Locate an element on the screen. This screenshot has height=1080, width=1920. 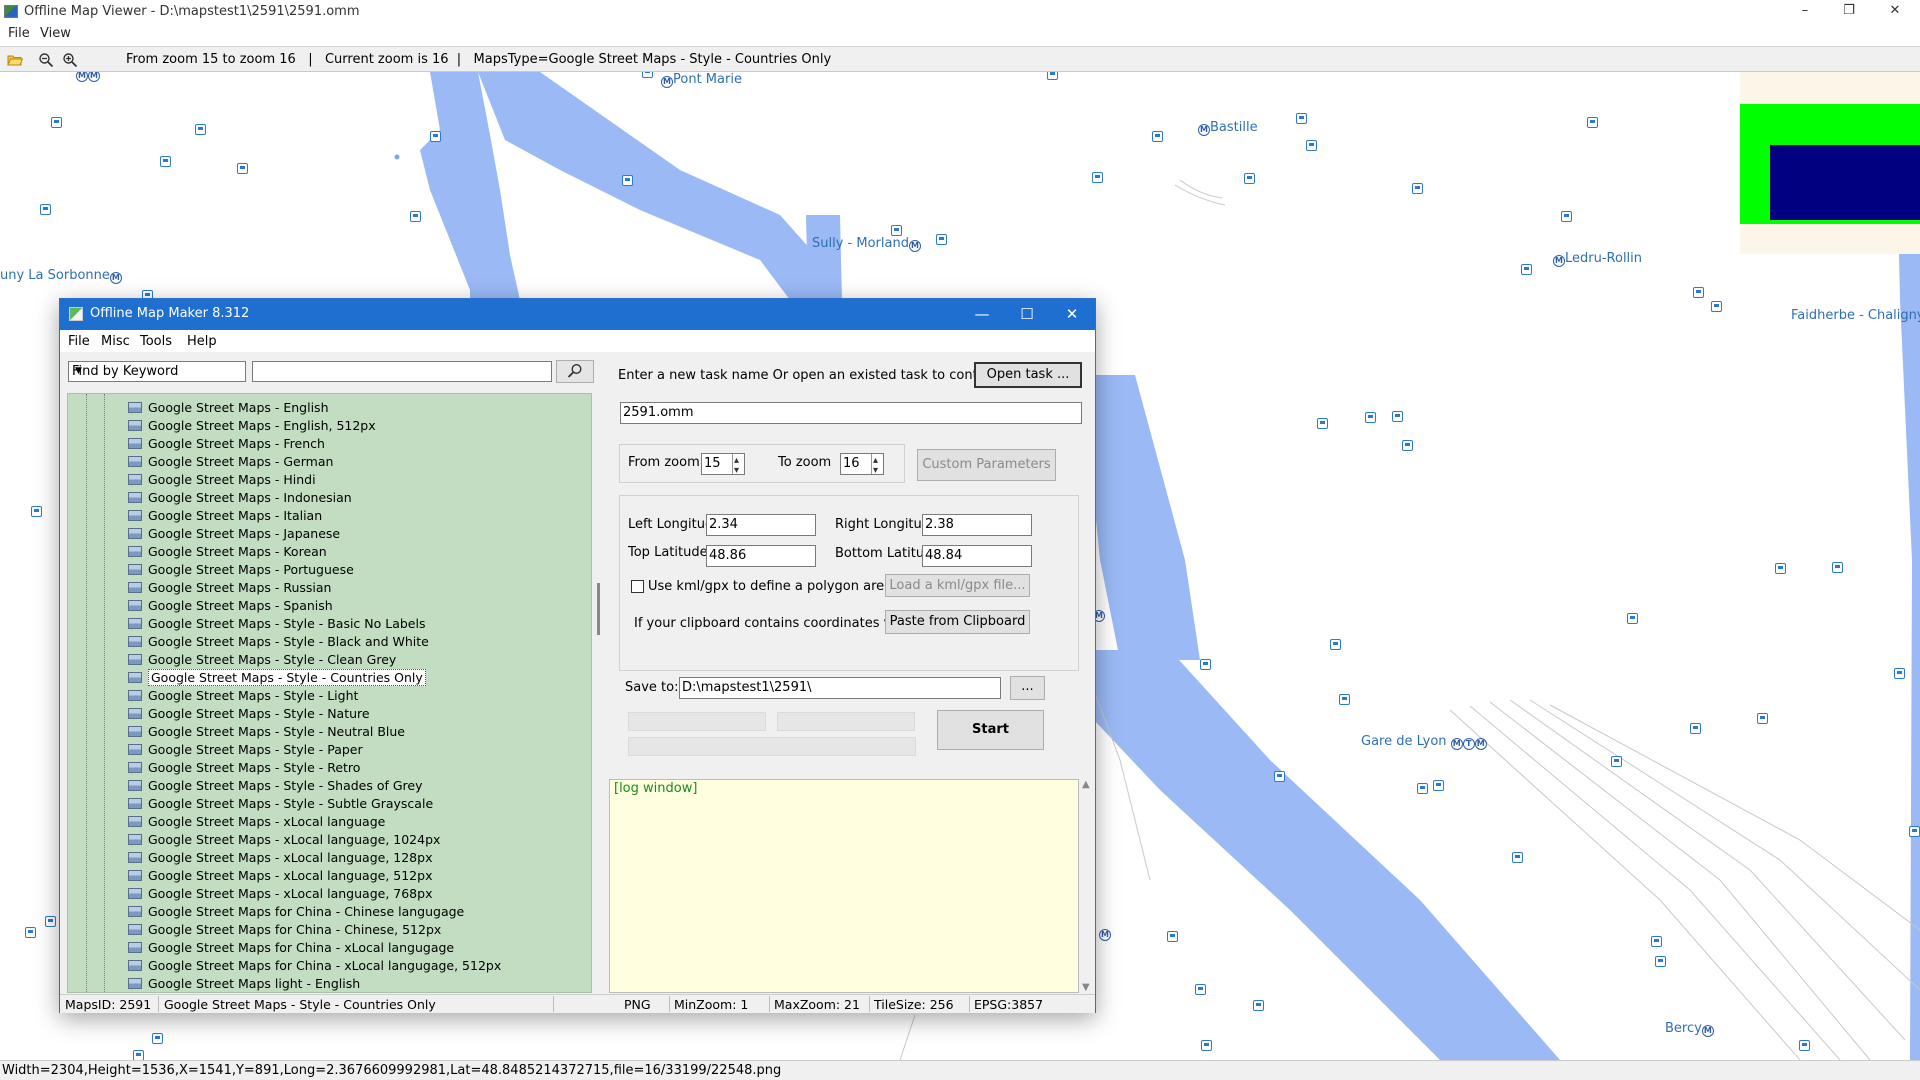
tree-item: Google Street Maps - Indonesian is located at coordinates (240, 498).